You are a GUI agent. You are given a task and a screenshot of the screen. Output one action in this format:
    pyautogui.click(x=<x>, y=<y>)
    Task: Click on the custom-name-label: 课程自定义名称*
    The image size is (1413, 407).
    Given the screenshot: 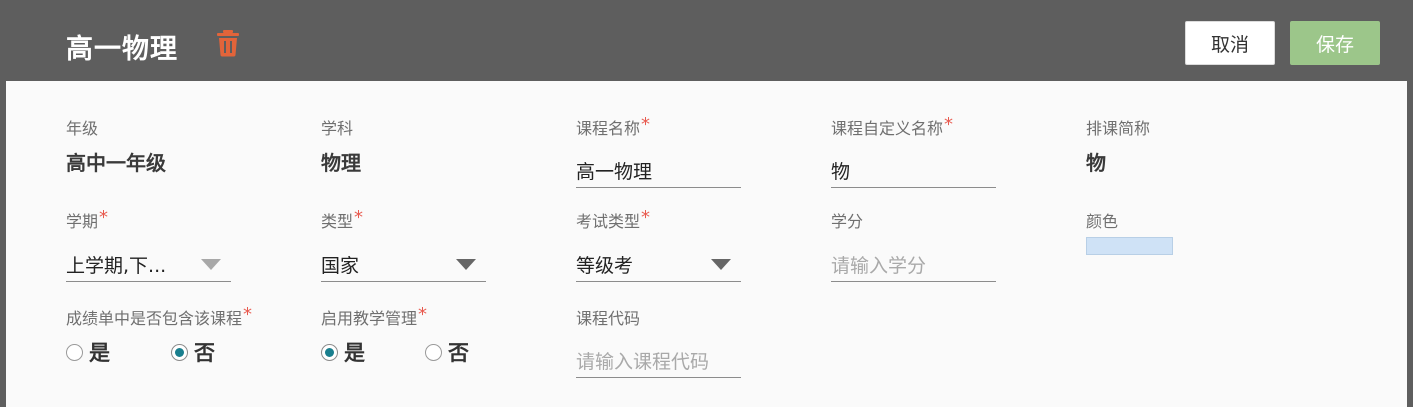 What is the action you would take?
    pyautogui.click(x=892, y=126)
    